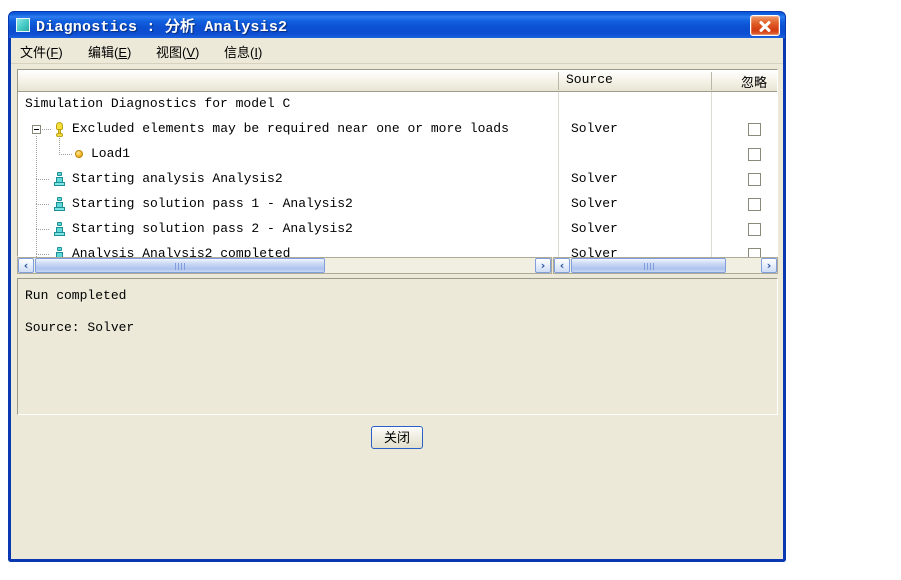 Image resolution: width=901 pixels, height=580 pixels. What do you see at coordinates (397, 437) in the screenshot?
I see `close-button: 关闭` at bounding box center [397, 437].